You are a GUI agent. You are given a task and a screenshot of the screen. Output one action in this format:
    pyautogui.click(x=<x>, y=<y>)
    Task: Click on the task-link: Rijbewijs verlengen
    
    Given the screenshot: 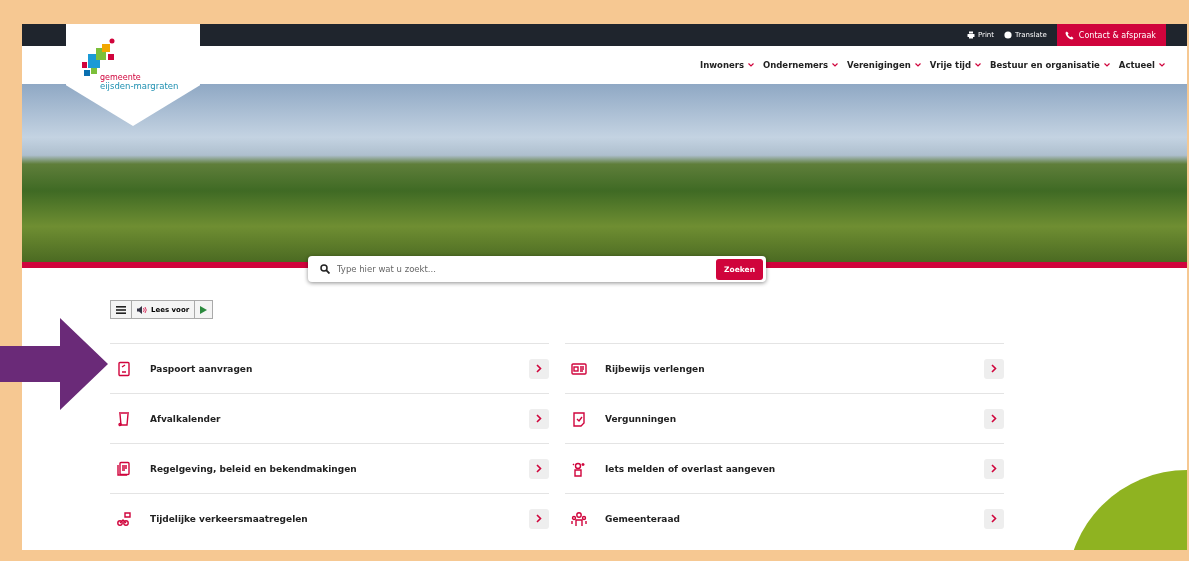 What is the action you would take?
    pyautogui.click(x=784, y=368)
    